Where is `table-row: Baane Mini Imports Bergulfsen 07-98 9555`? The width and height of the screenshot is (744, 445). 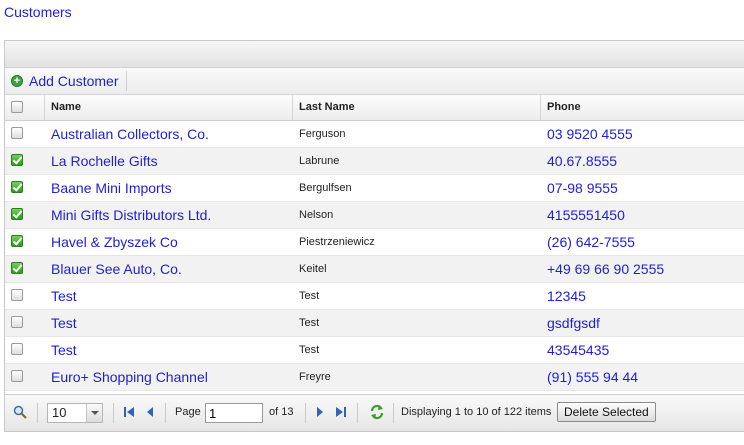
table-row: Baane Mini Imports Bergulfsen 07-98 9555 is located at coordinates (374, 188).